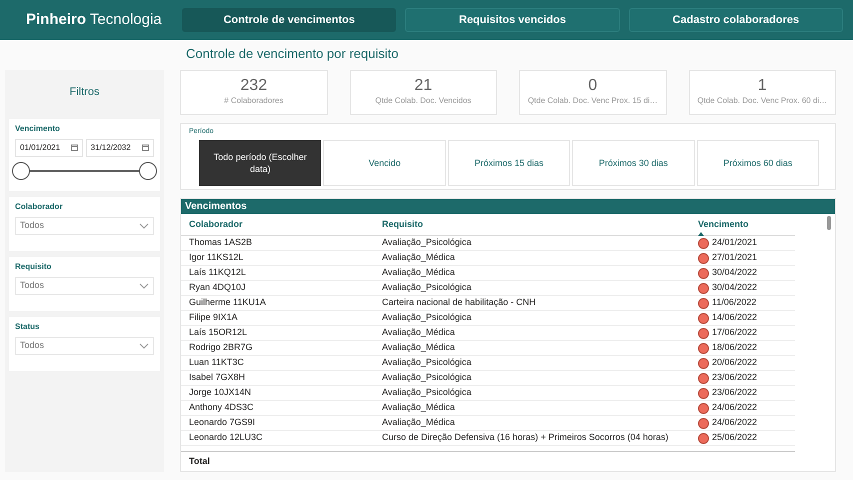 The width and height of the screenshot is (853, 480). I want to click on filters-title: Filtros, so click(84, 92).